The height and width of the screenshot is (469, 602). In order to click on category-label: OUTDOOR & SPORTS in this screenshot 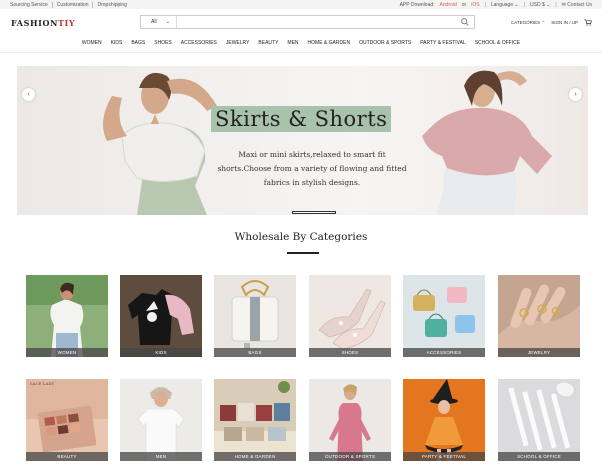, I will do `click(350, 456)`.